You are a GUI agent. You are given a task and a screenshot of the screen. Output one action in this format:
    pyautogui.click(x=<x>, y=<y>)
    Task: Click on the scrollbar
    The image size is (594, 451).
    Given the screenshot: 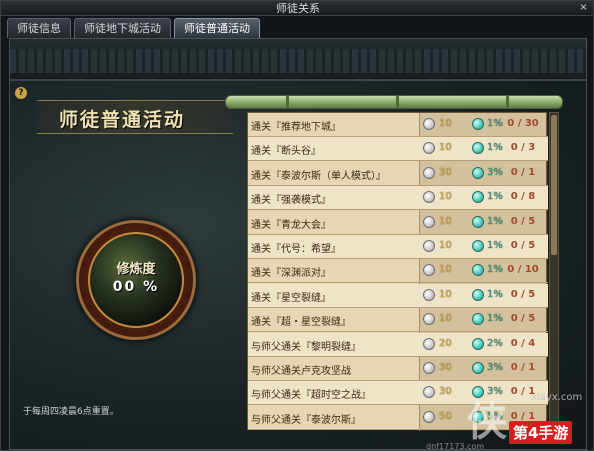 What is the action you would take?
    pyautogui.click(x=554, y=271)
    